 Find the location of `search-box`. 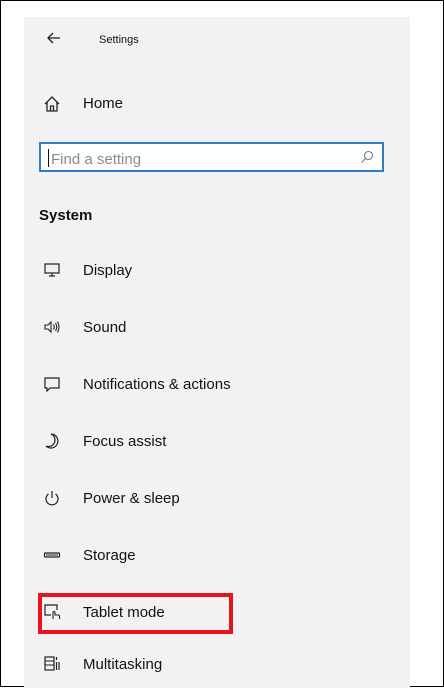

search-box is located at coordinates (211, 157).